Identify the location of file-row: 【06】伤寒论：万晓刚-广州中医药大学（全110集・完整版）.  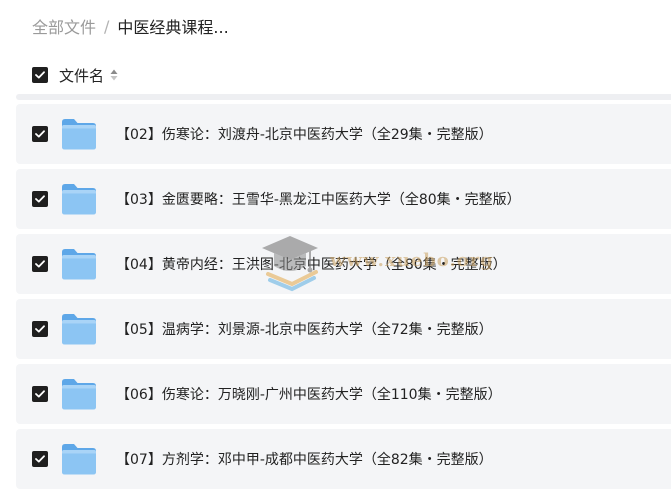
(343, 394).